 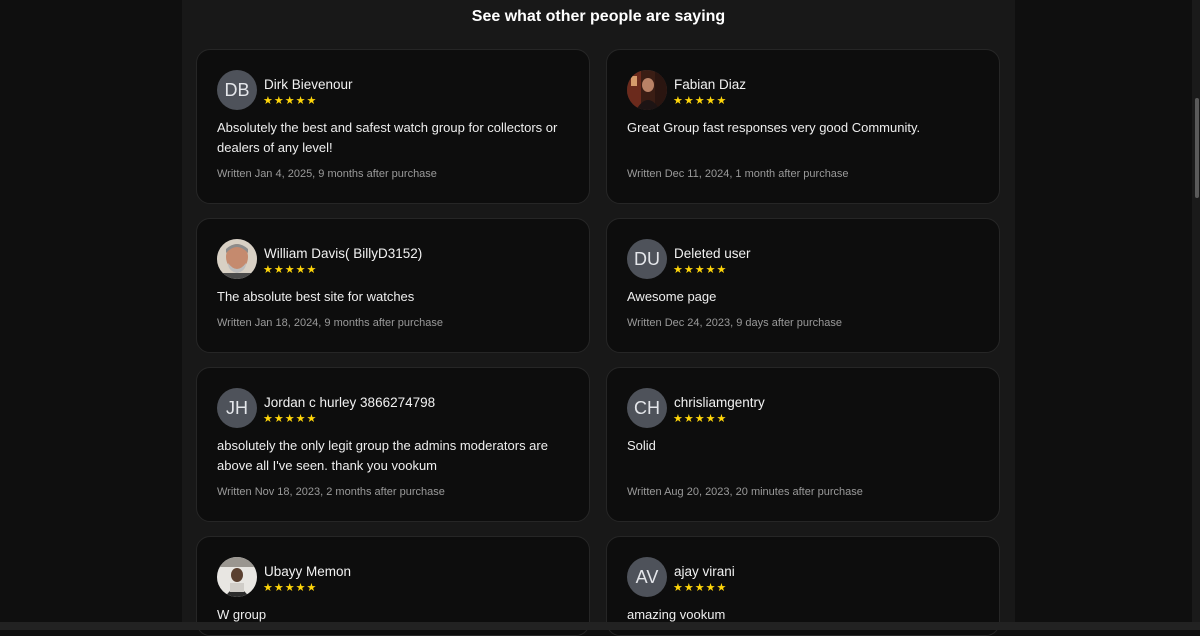 I want to click on avatar: JH, so click(x=237, y=408).